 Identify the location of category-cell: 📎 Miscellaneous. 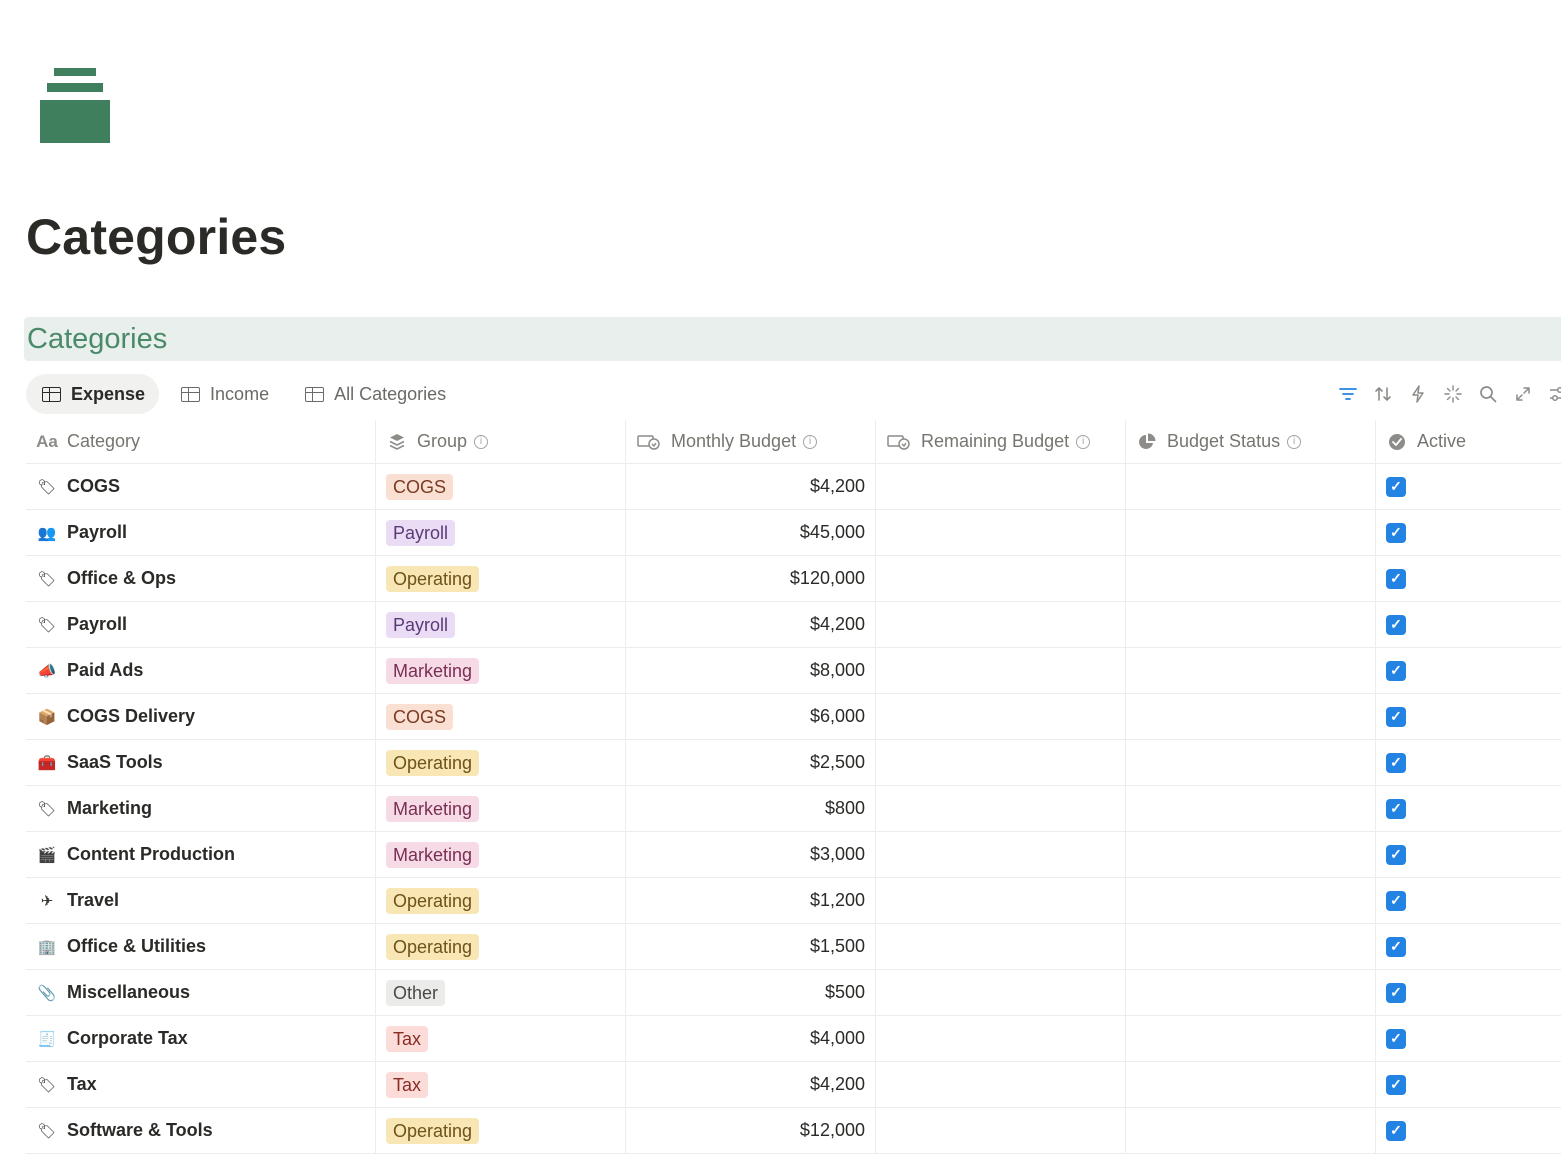
(201, 992).